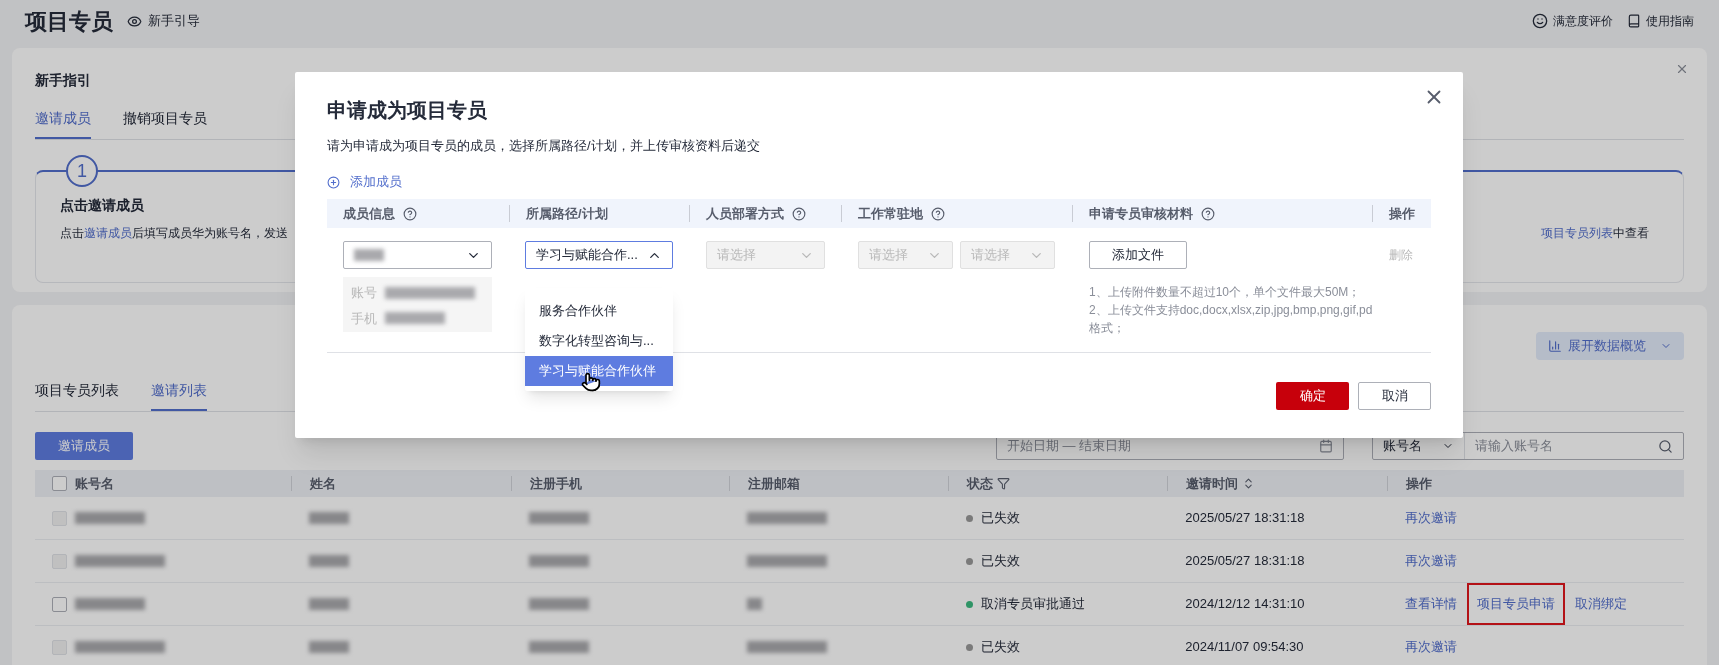  What do you see at coordinates (323, 483) in the screenshot?
I see `column-header: 姓名` at bounding box center [323, 483].